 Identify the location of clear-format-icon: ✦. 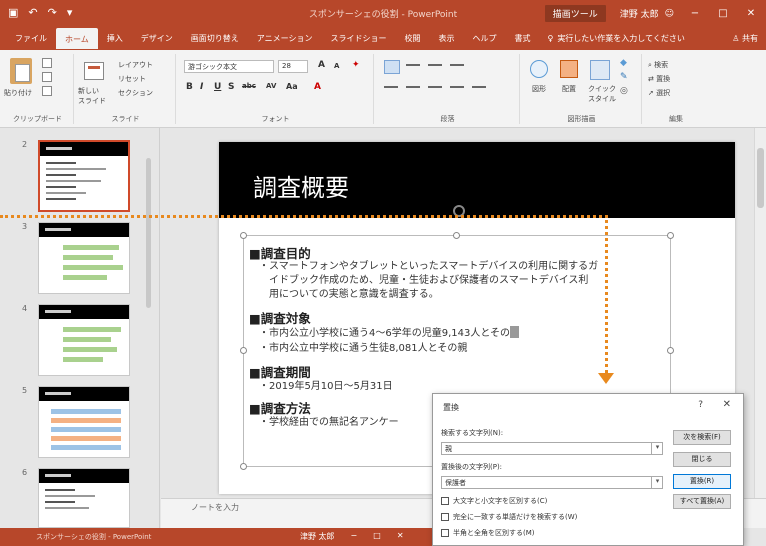
(356, 65).